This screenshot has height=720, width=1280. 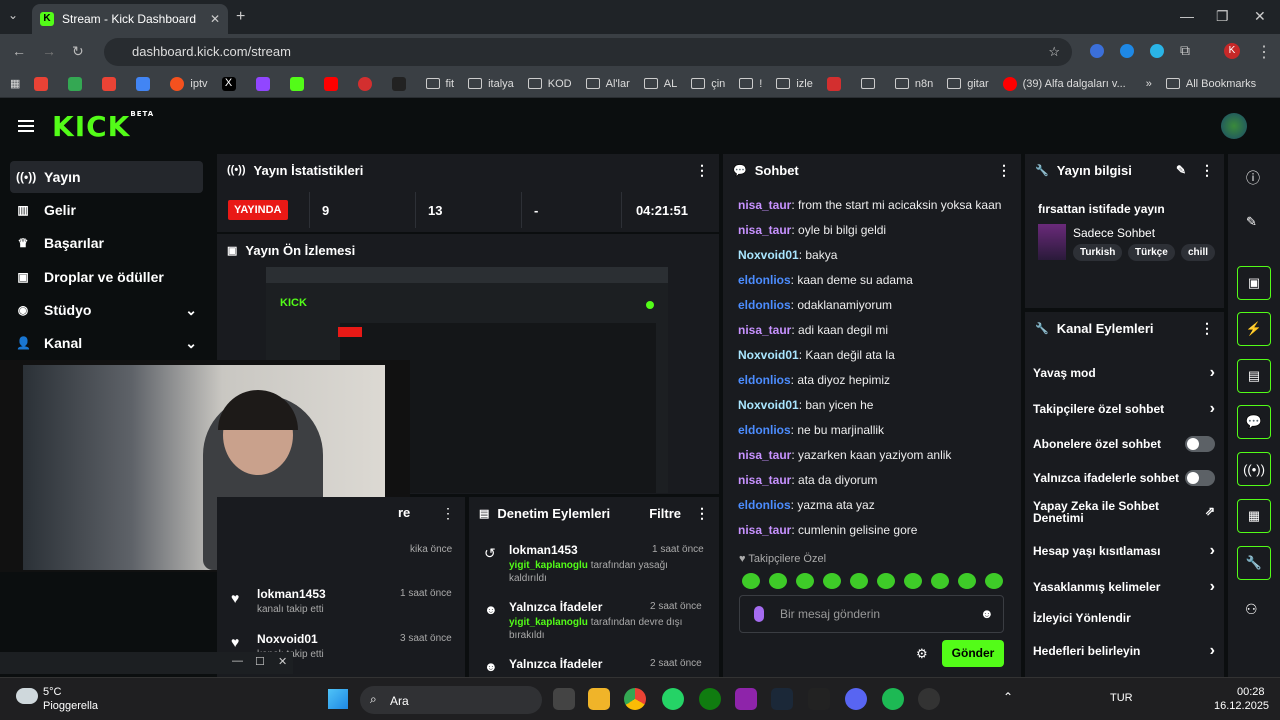 What do you see at coordinates (287, 639) in the screenshot?
I see `activity-user: Noxvoid01` at bounding box center [287, 639].